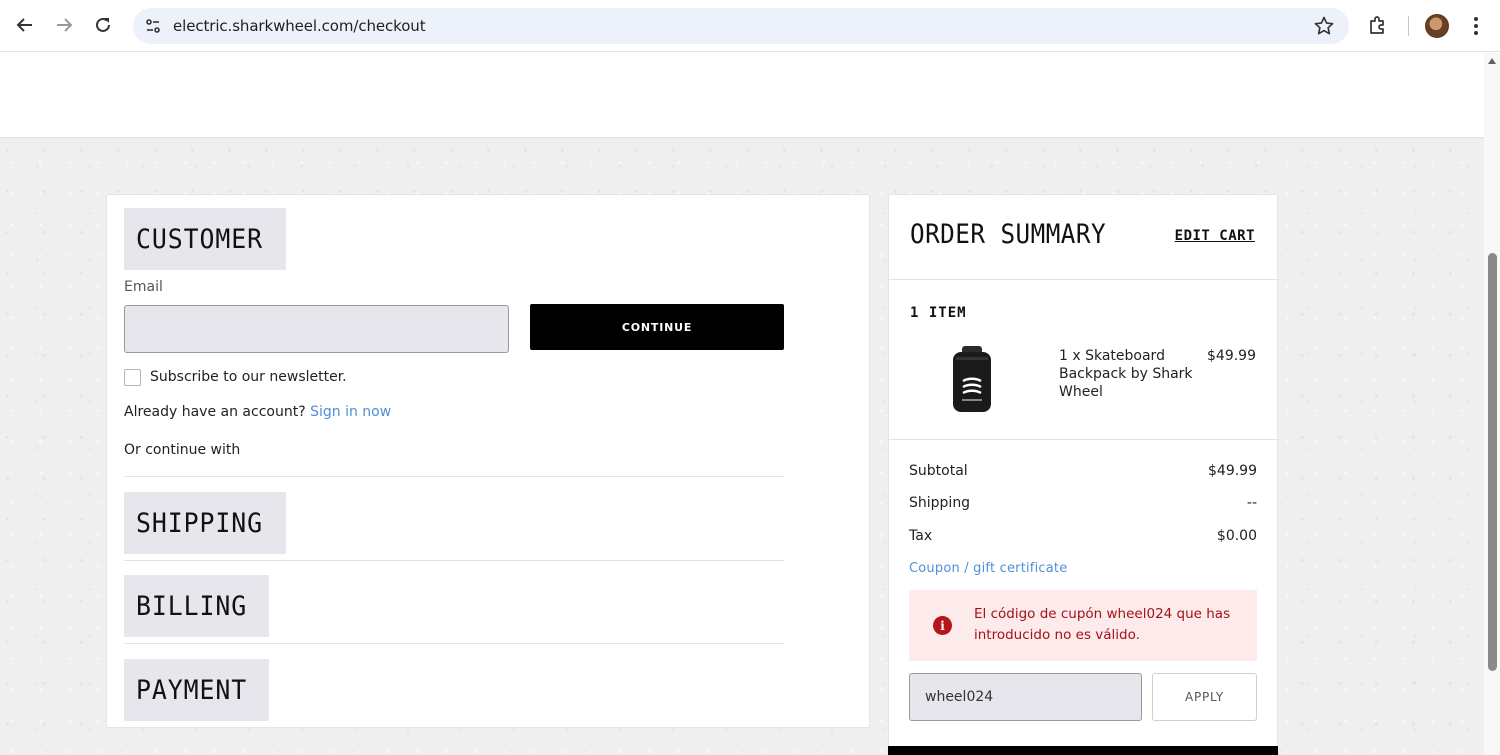 This screenshot has height=755, width=1500. What do you see at coordinates (921, 536) in the screenshot?
I see `tax-label: Tax` at bounding box center [921, 536].